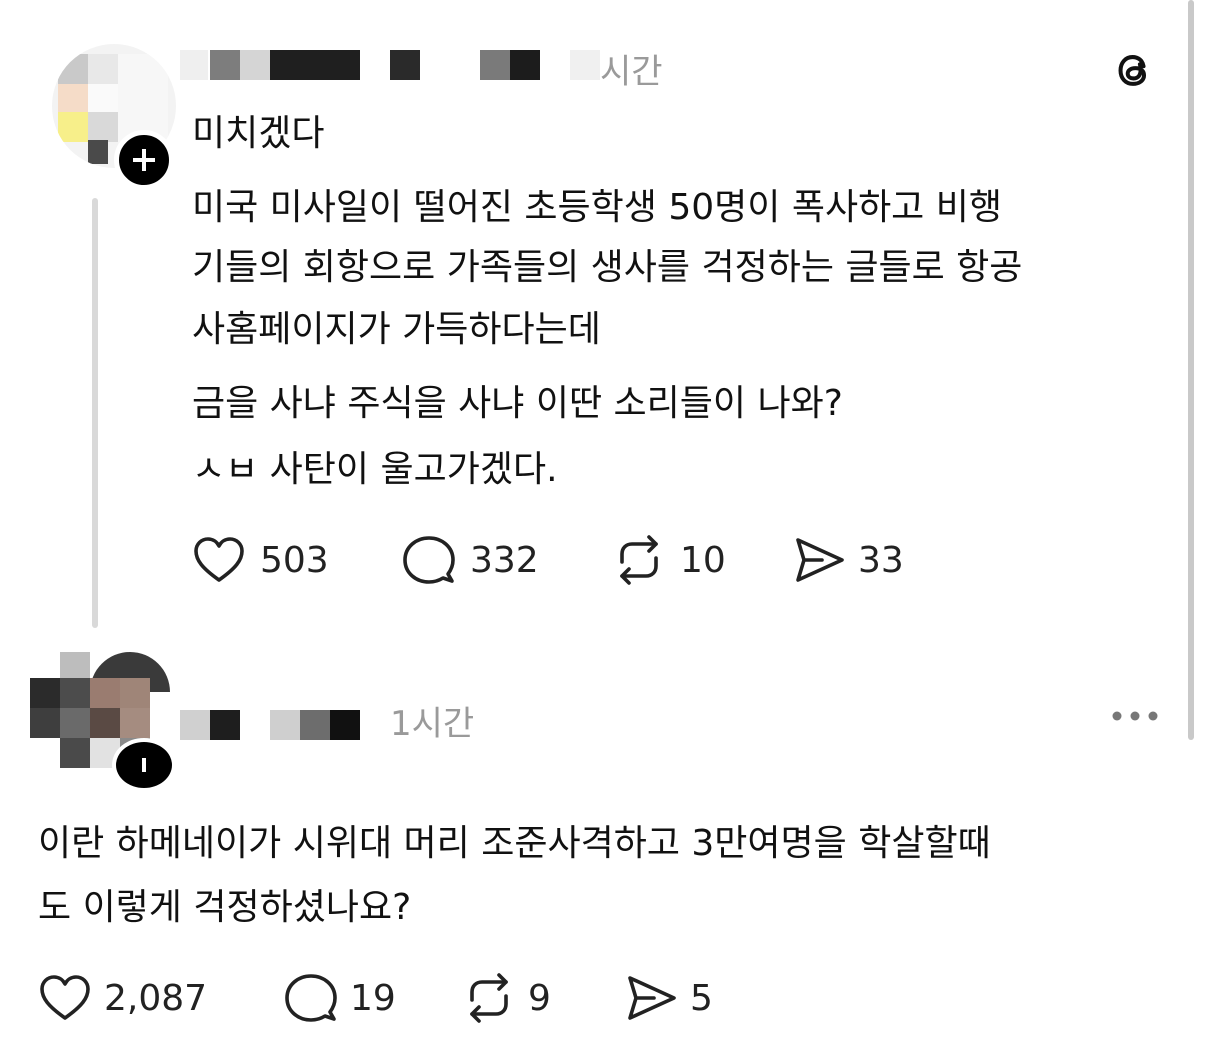 The height and width of the screenshot is (1040, 1206). Describe the element at coordinates (1135, 716) in the screenshot. I see `more-dots-icon` at that location.